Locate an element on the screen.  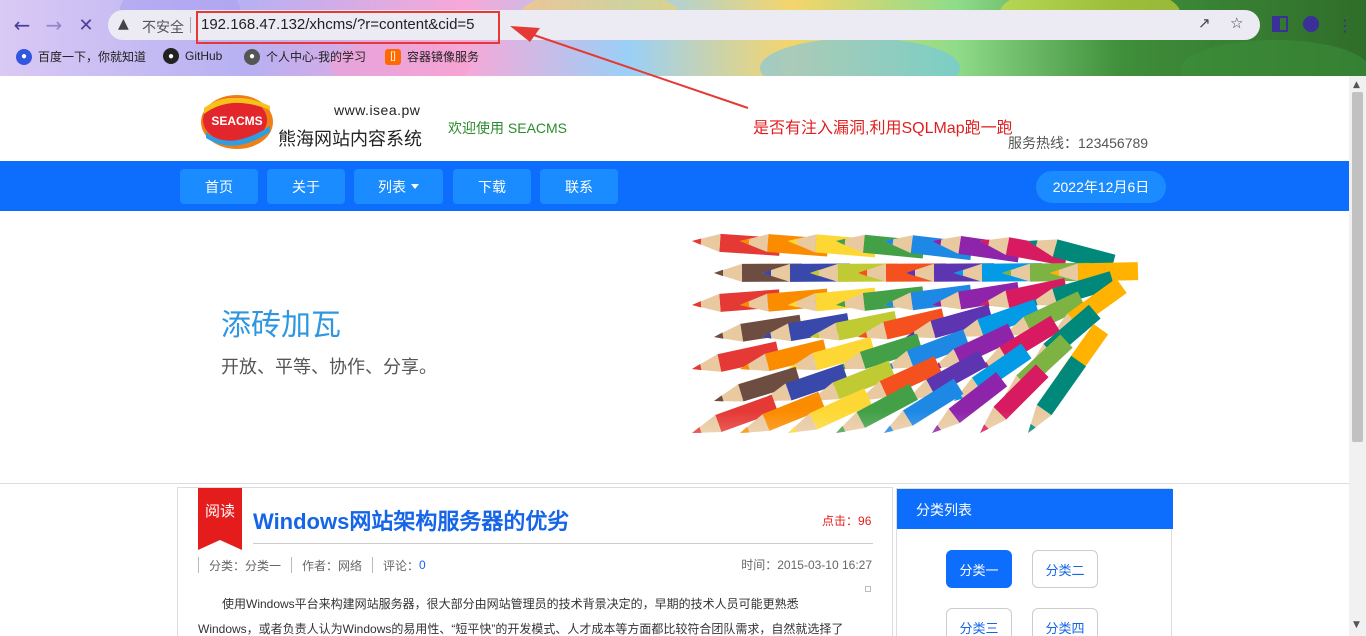
hero-subtitle: 开放、平等、协作、分享。 is located at coordinates (329, 367).